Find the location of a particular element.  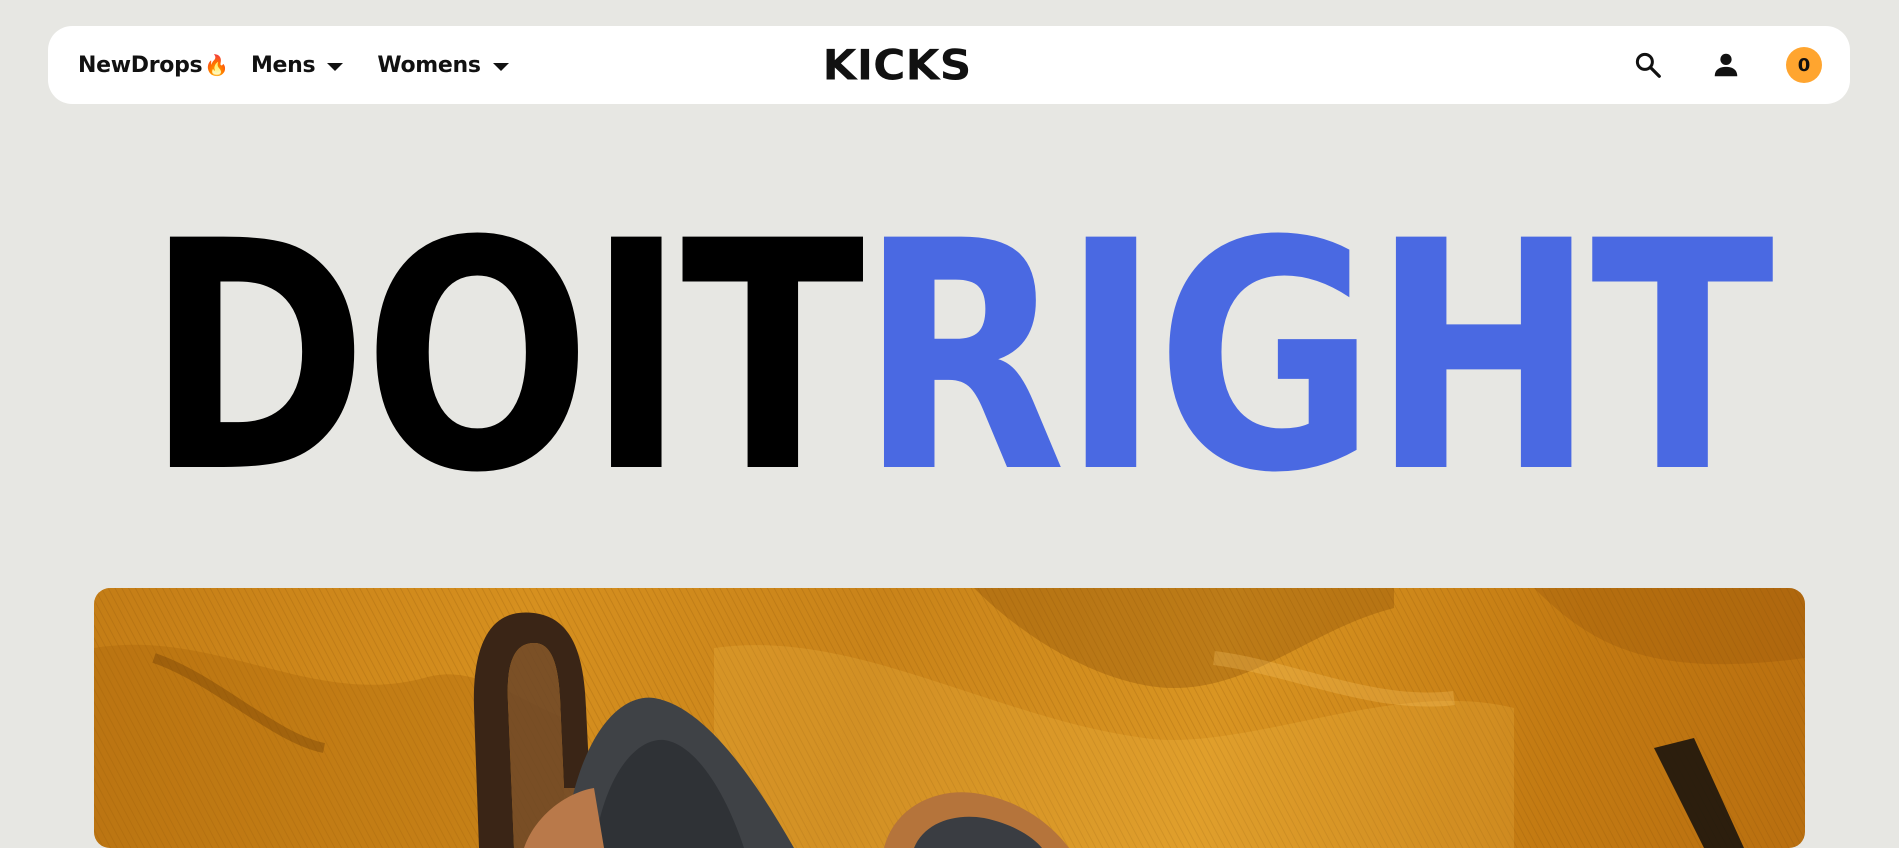

fire-icon: 🔥 is located at coordinates (216, 65).